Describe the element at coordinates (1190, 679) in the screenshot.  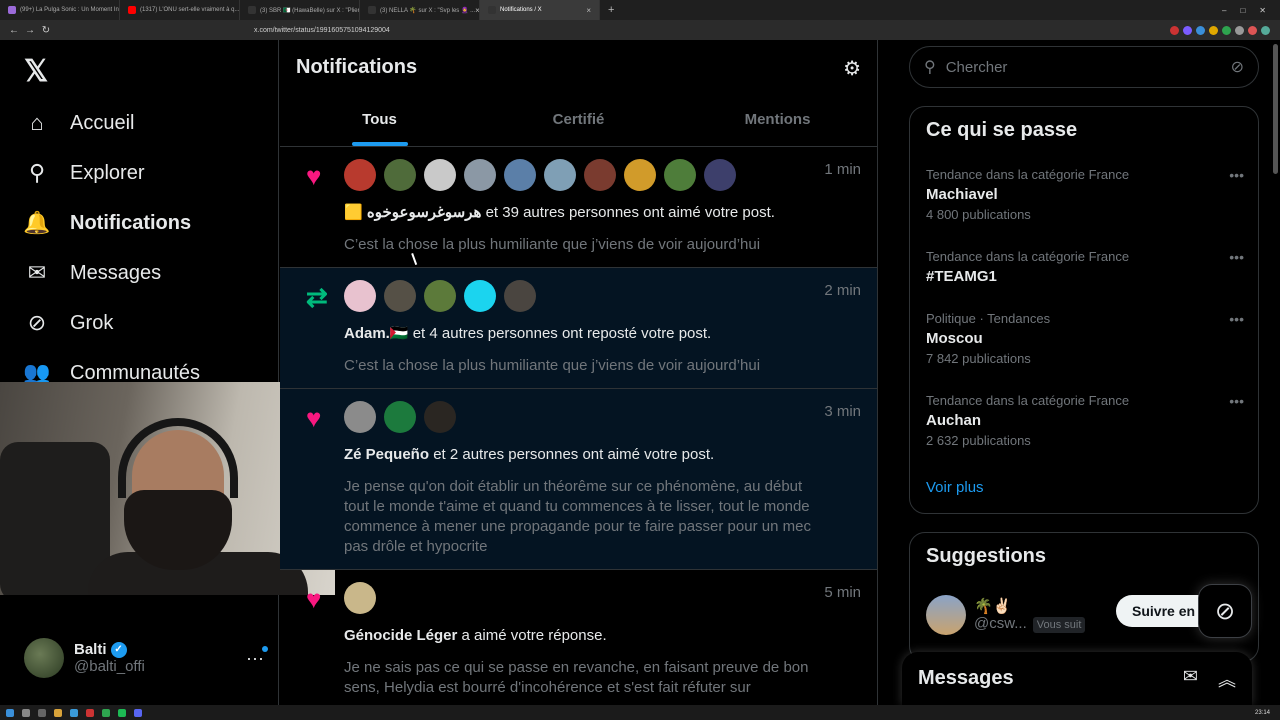
I see `new-message-icon: ✉` at that location.